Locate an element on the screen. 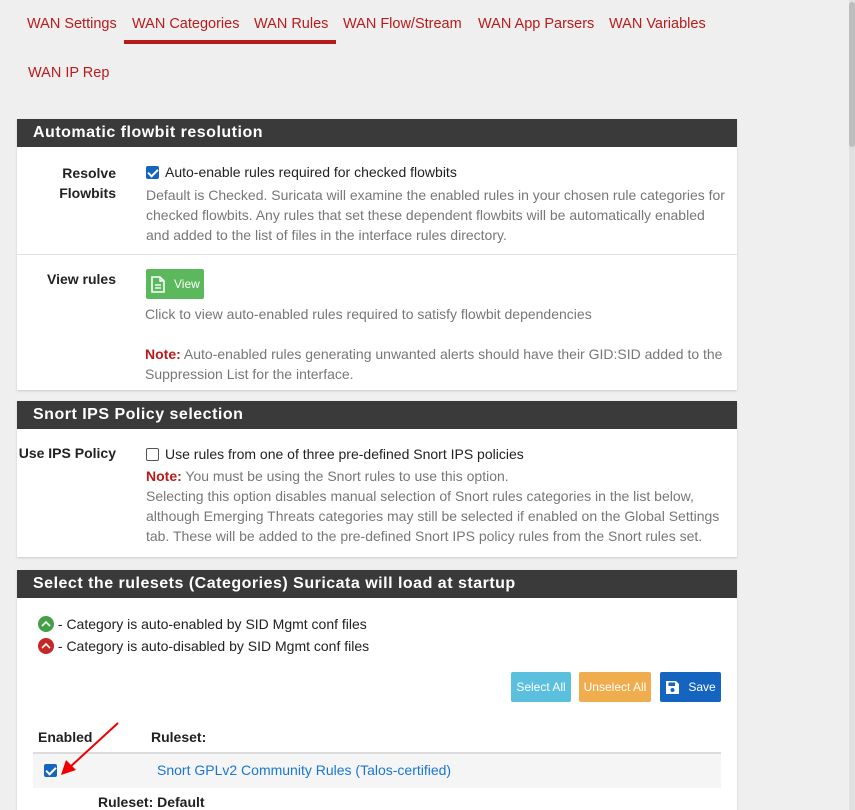 The height and width of the screenshot is (810, 855). view-note-2: Suppression List for the interface. is located at coordinates (249, 374).